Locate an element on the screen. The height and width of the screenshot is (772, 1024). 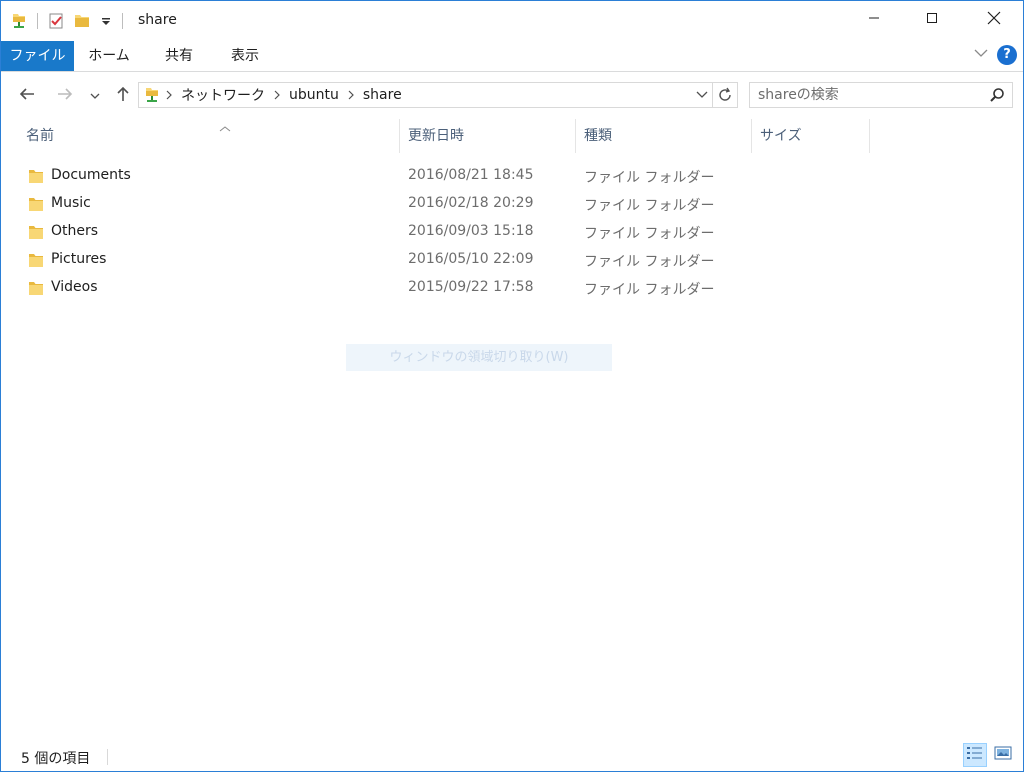
window-snip-overlay: ウィンドウの領域切り取り(W) is located at coordinates (479, 357).